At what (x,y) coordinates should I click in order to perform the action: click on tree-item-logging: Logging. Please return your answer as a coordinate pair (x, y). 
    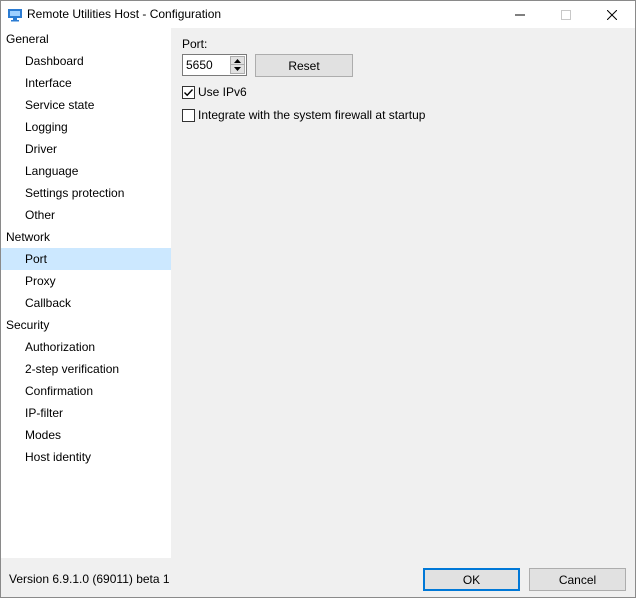
    Looking at the image, I should click on (86, 127).